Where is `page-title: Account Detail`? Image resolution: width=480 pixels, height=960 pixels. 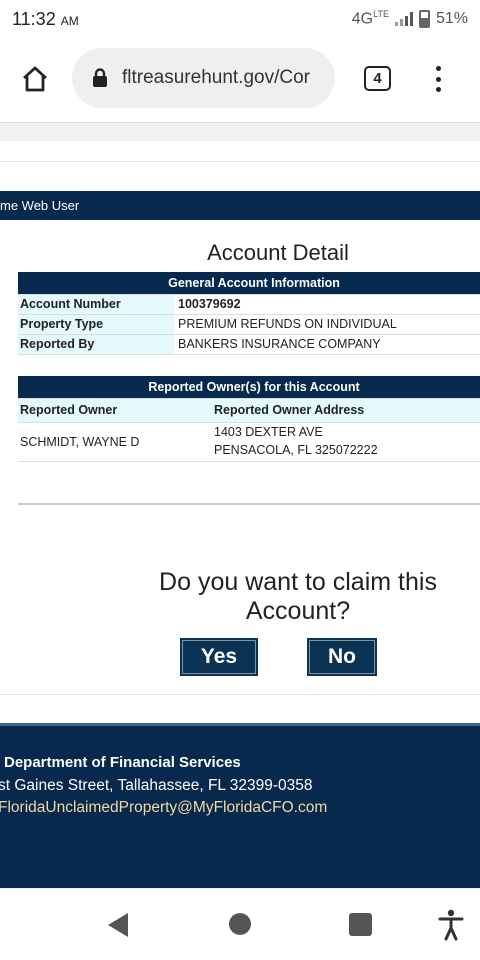
page-title: Account Detail is located at coordinates (278, 252).